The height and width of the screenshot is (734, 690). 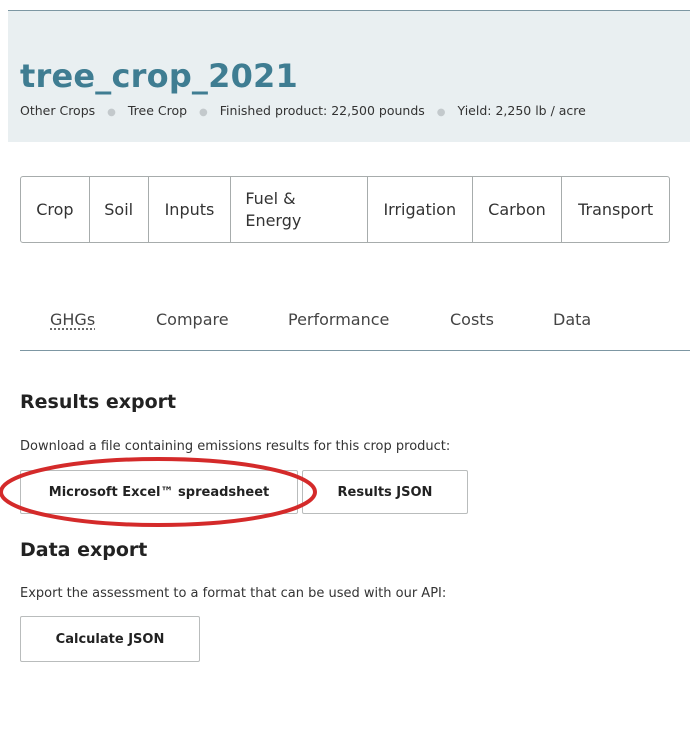 What do you see at coordinates (119, 209) in the screenshot?
I see `tab-soil: Soil` at bounding box center [119, 209].